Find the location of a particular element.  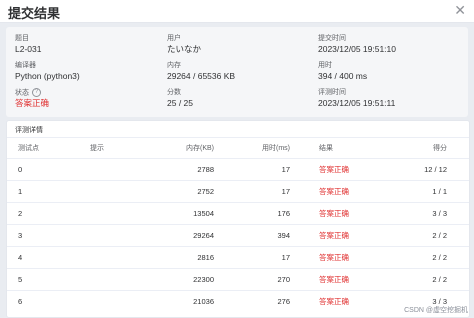

compiler-value: Python (python3) is located at coordinates (47, 76).